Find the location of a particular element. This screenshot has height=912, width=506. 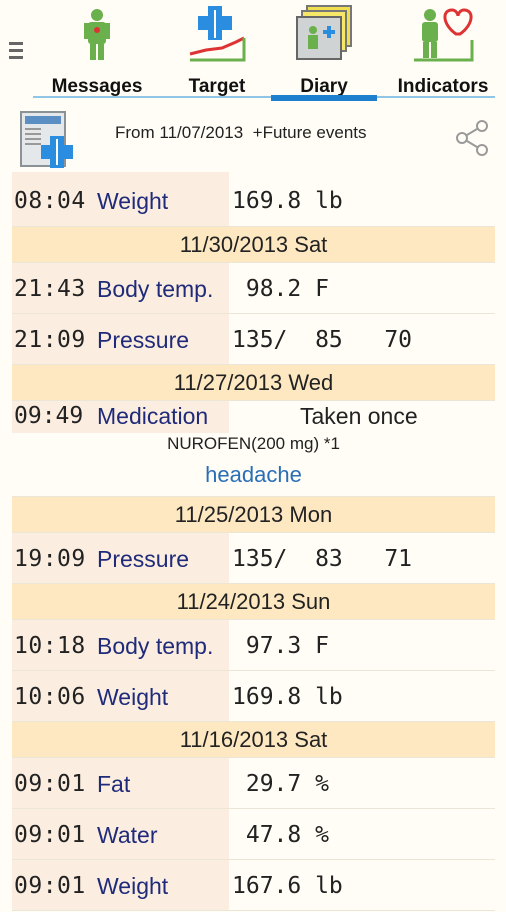

tab-messages: Messages is located at coordinates (97, 51).